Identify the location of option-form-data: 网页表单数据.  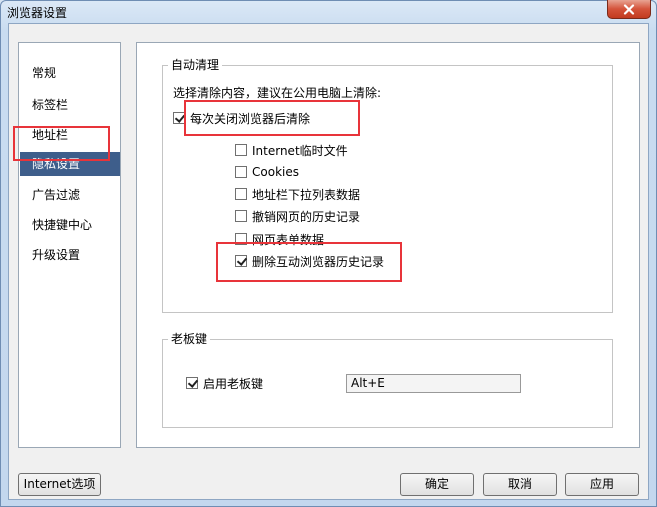
(279, 239).